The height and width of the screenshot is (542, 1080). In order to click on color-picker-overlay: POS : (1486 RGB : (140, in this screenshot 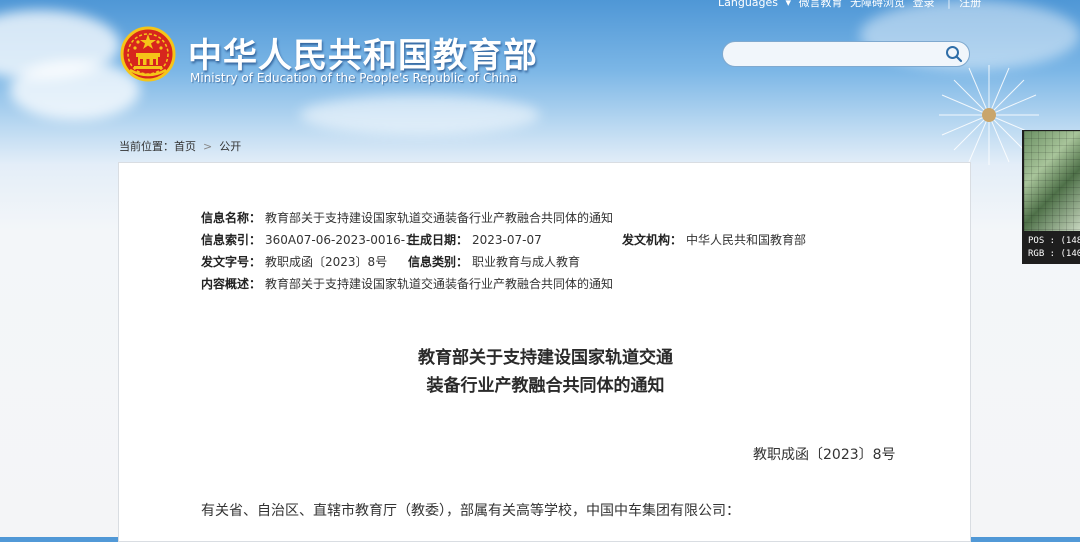, I will do `click(1051, 197)`.